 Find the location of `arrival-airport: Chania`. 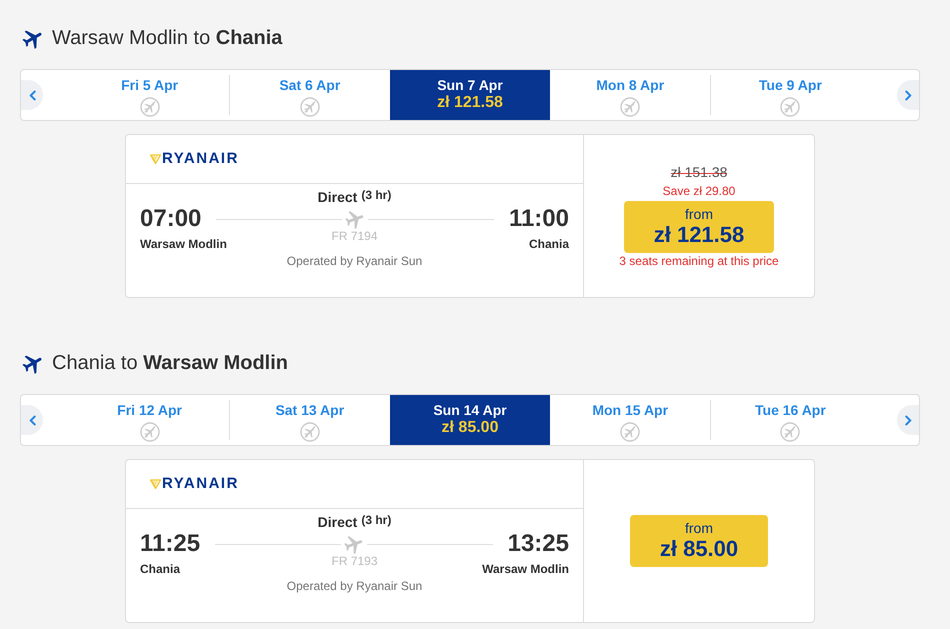

arrival-airport: Chania is located at coordinates (548, 244).